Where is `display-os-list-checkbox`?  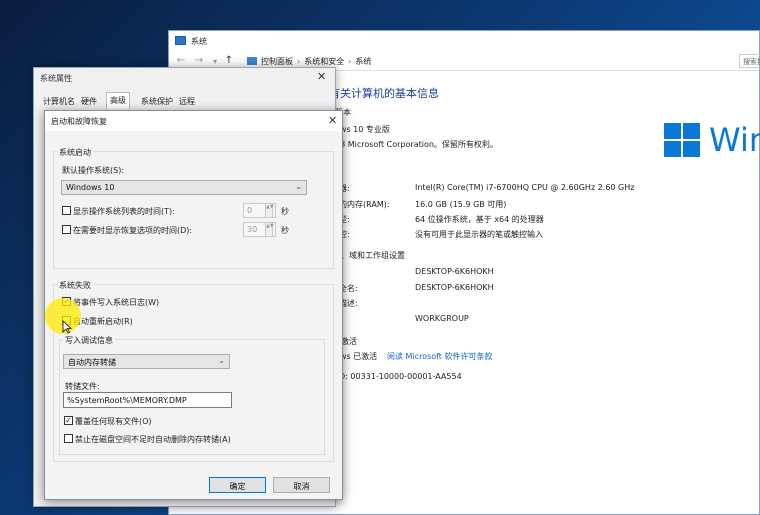
display-os-list-checkbox is located at coordinates (66, 210).